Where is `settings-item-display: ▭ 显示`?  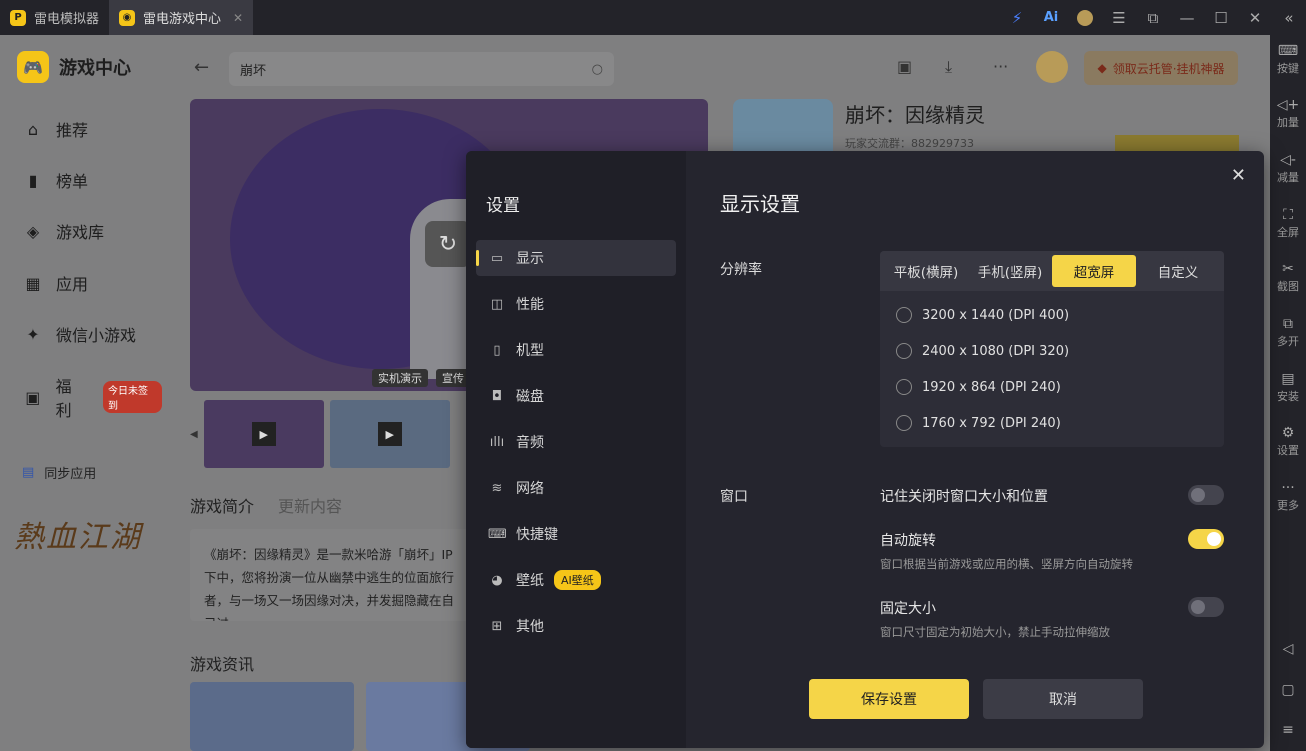 settings-item-display: ▭ 显示 is located at coordinates (576, 258).